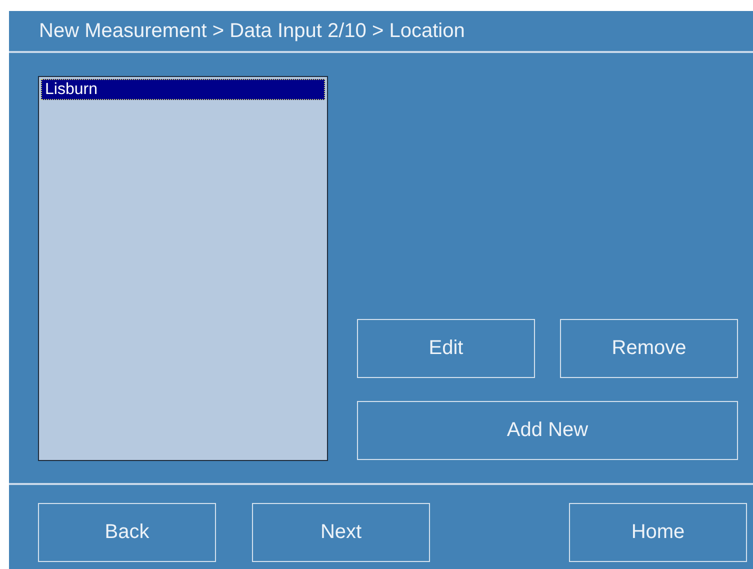 The height and width of the screenshot is (569, 753). What do you see at coordinates (658, 532) in the screenshot?
I see `nav-button: Home` at bounding box center [658, 532].